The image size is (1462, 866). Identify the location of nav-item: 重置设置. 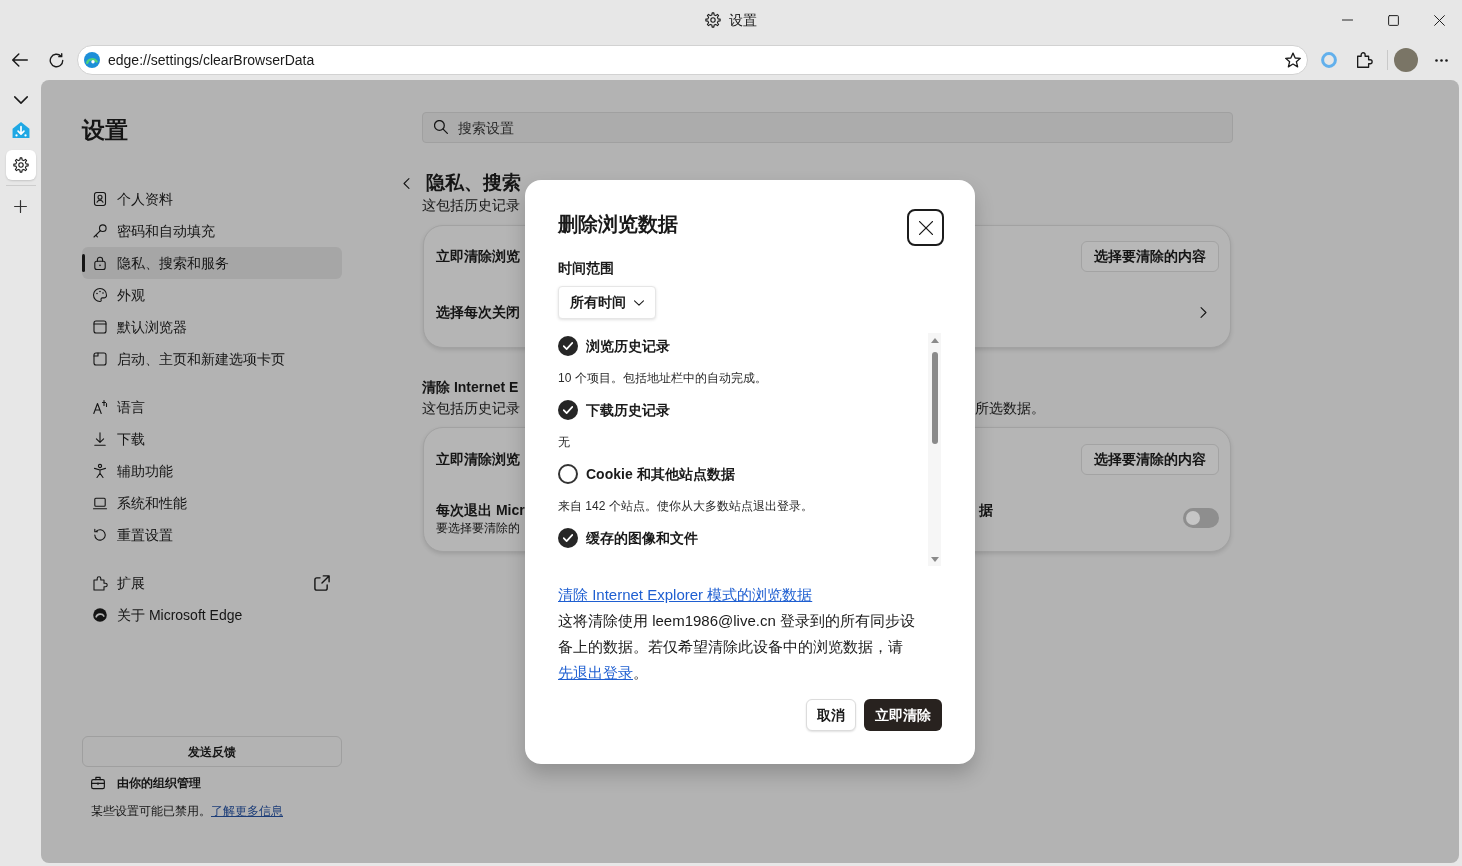
(212, 535).